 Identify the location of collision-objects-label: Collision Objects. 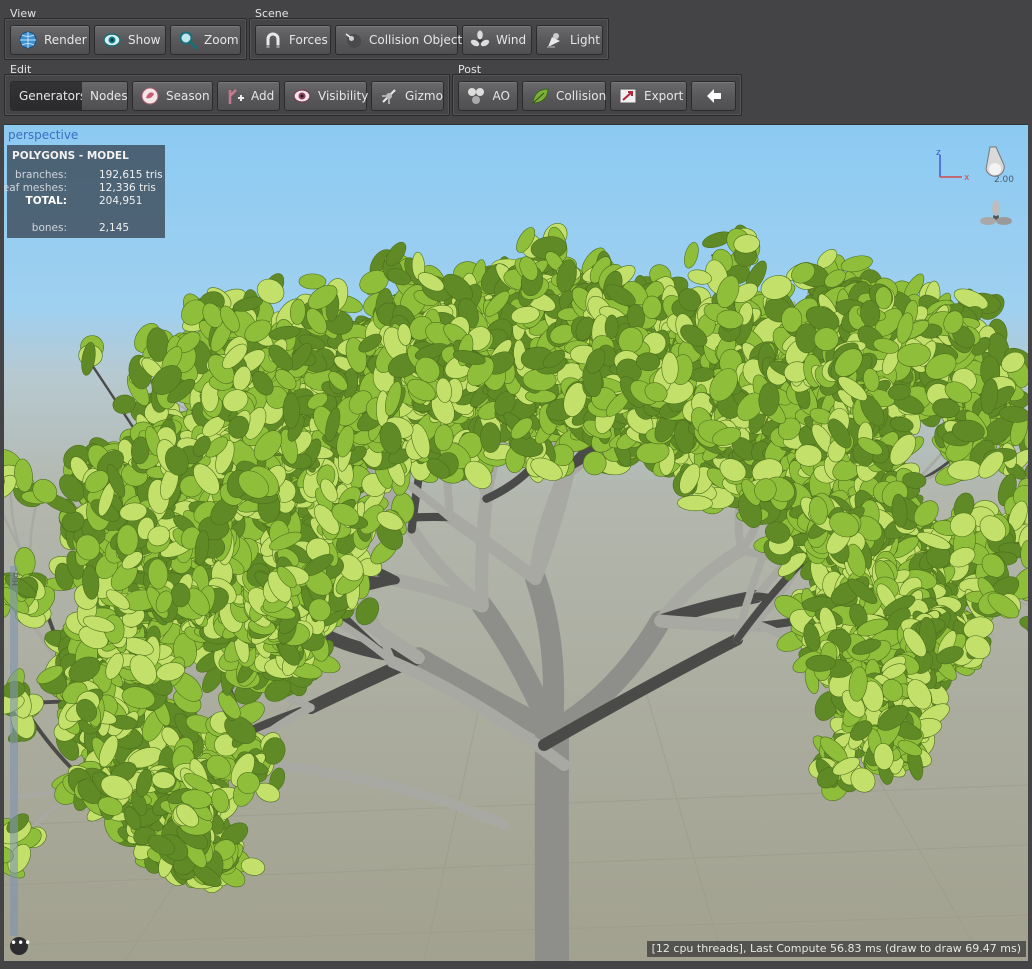
(419, 40).